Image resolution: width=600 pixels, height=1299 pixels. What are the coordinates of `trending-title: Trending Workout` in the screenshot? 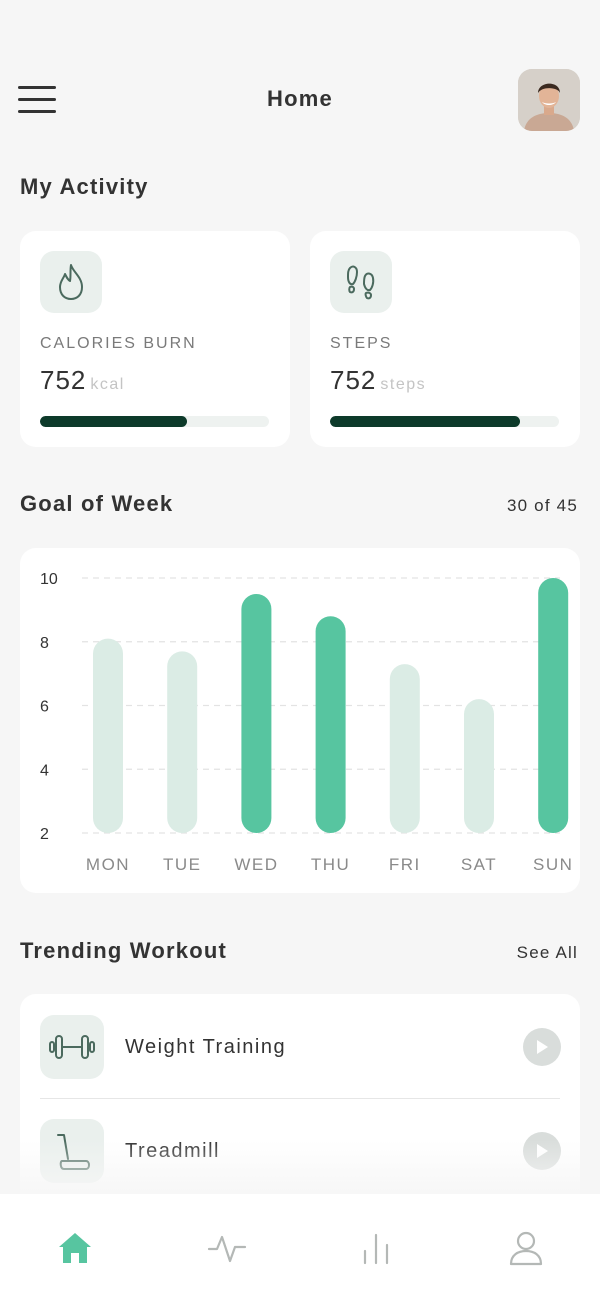 It's located at (124, 950).